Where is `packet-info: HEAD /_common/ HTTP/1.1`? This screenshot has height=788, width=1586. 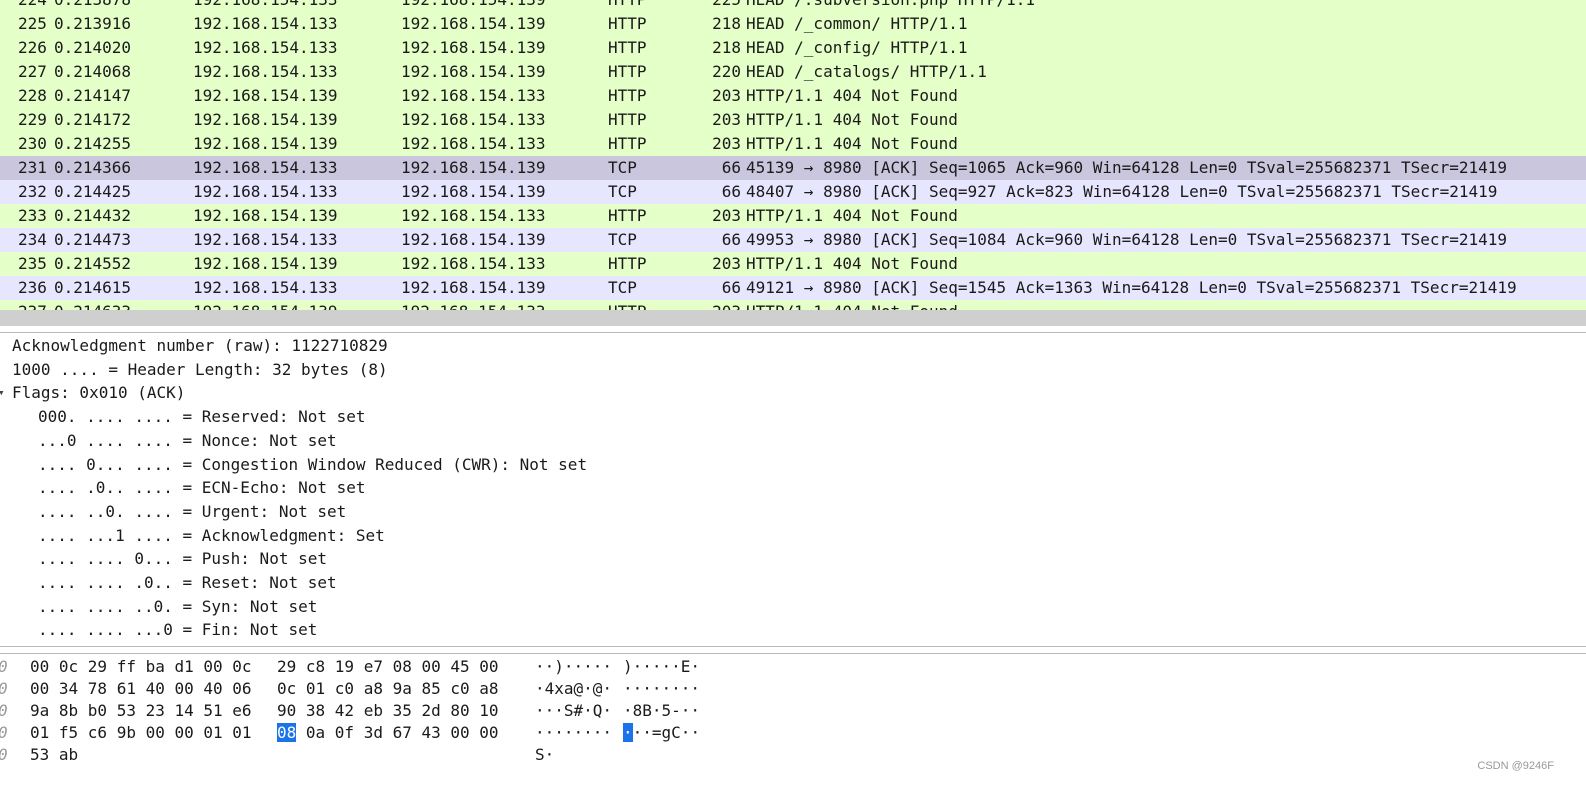 packet-info: HEAD /_common/ HTTP/1.1 is located at coordinates (857, 23).